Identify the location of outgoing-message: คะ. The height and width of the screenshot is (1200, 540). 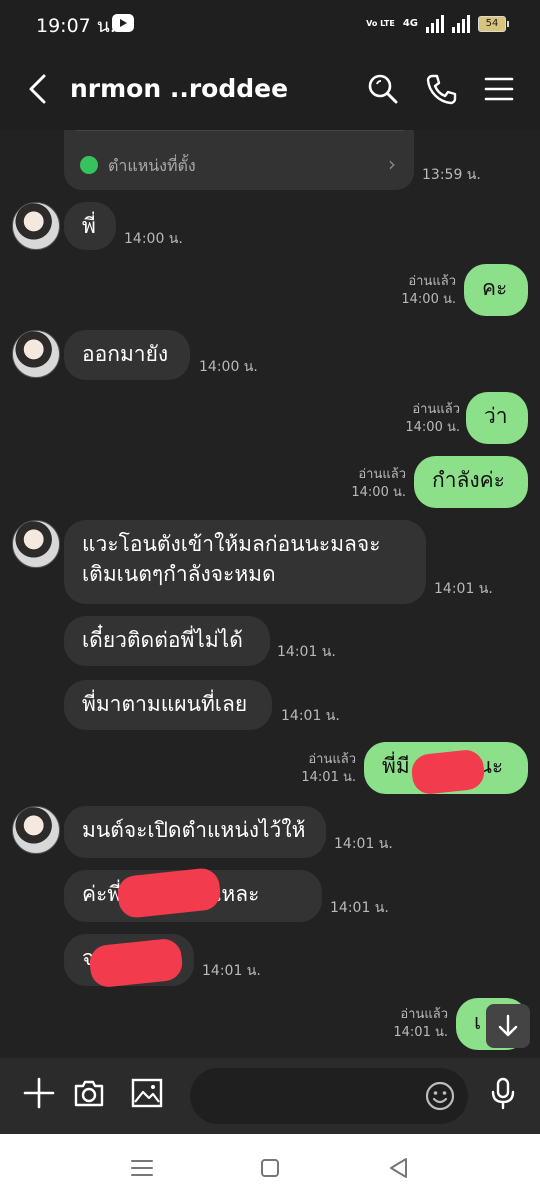
(496, 290).